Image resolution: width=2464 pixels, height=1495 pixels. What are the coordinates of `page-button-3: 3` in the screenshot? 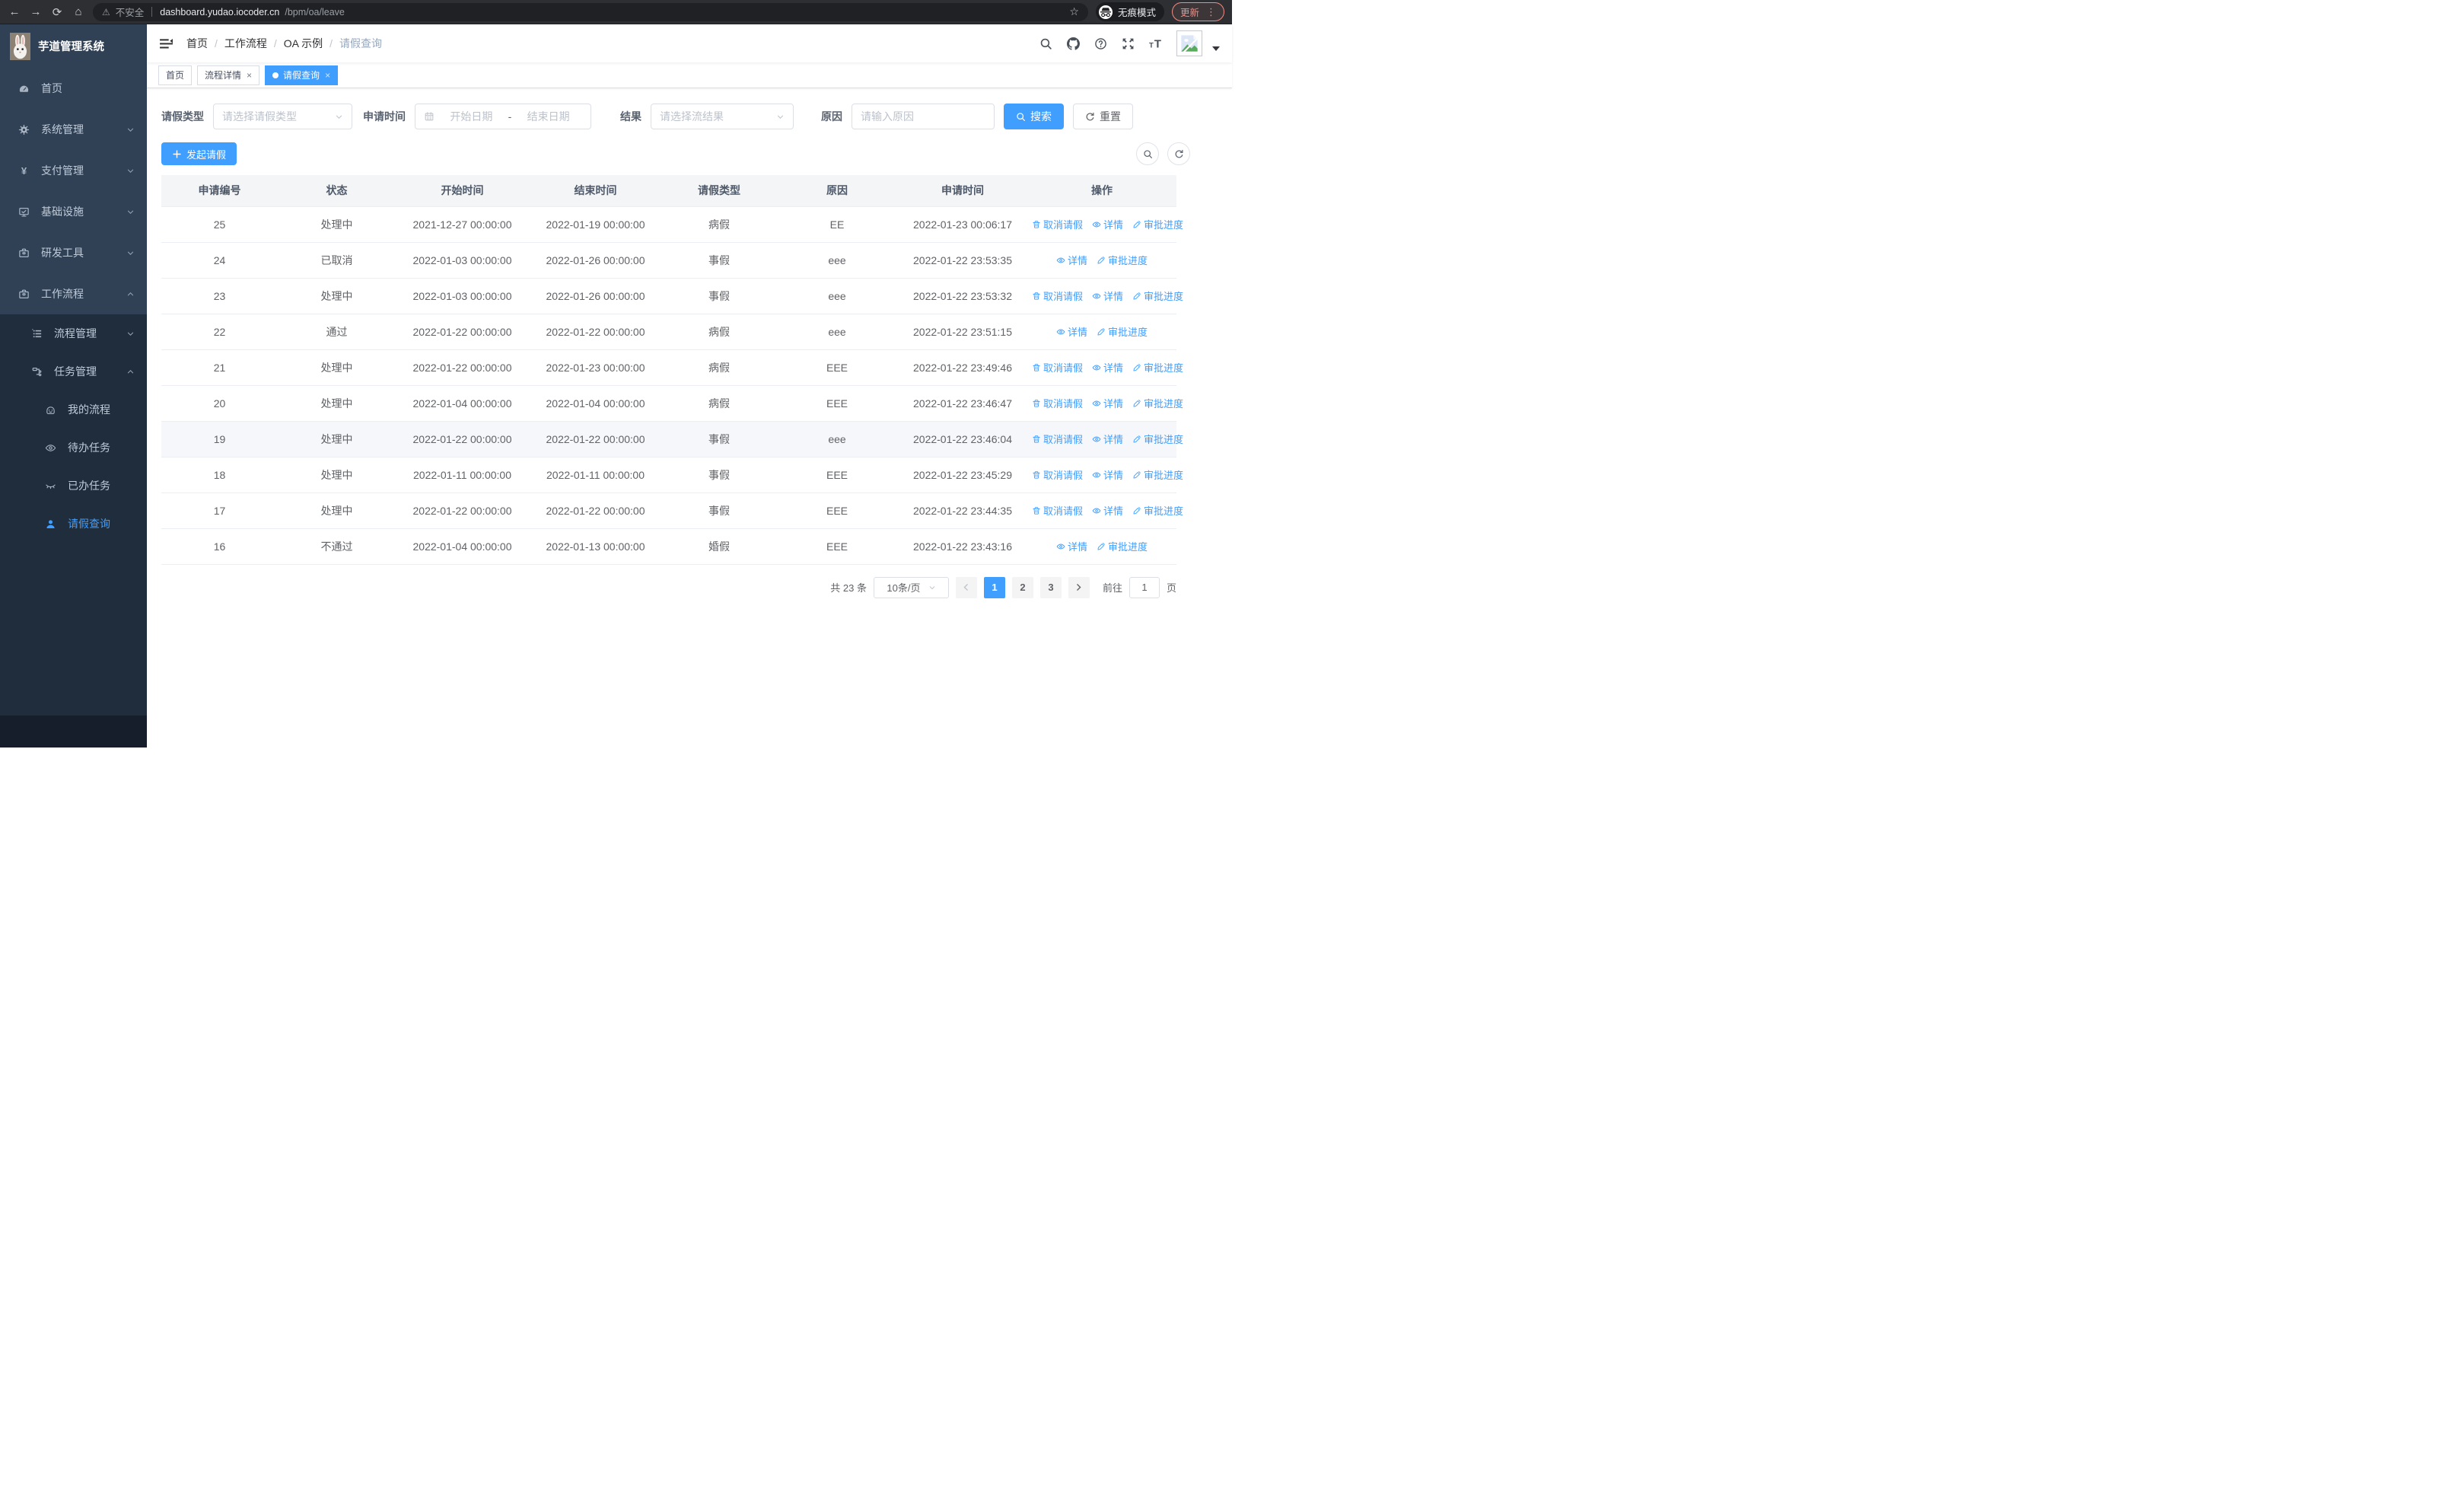 It's located at (1050, 587).